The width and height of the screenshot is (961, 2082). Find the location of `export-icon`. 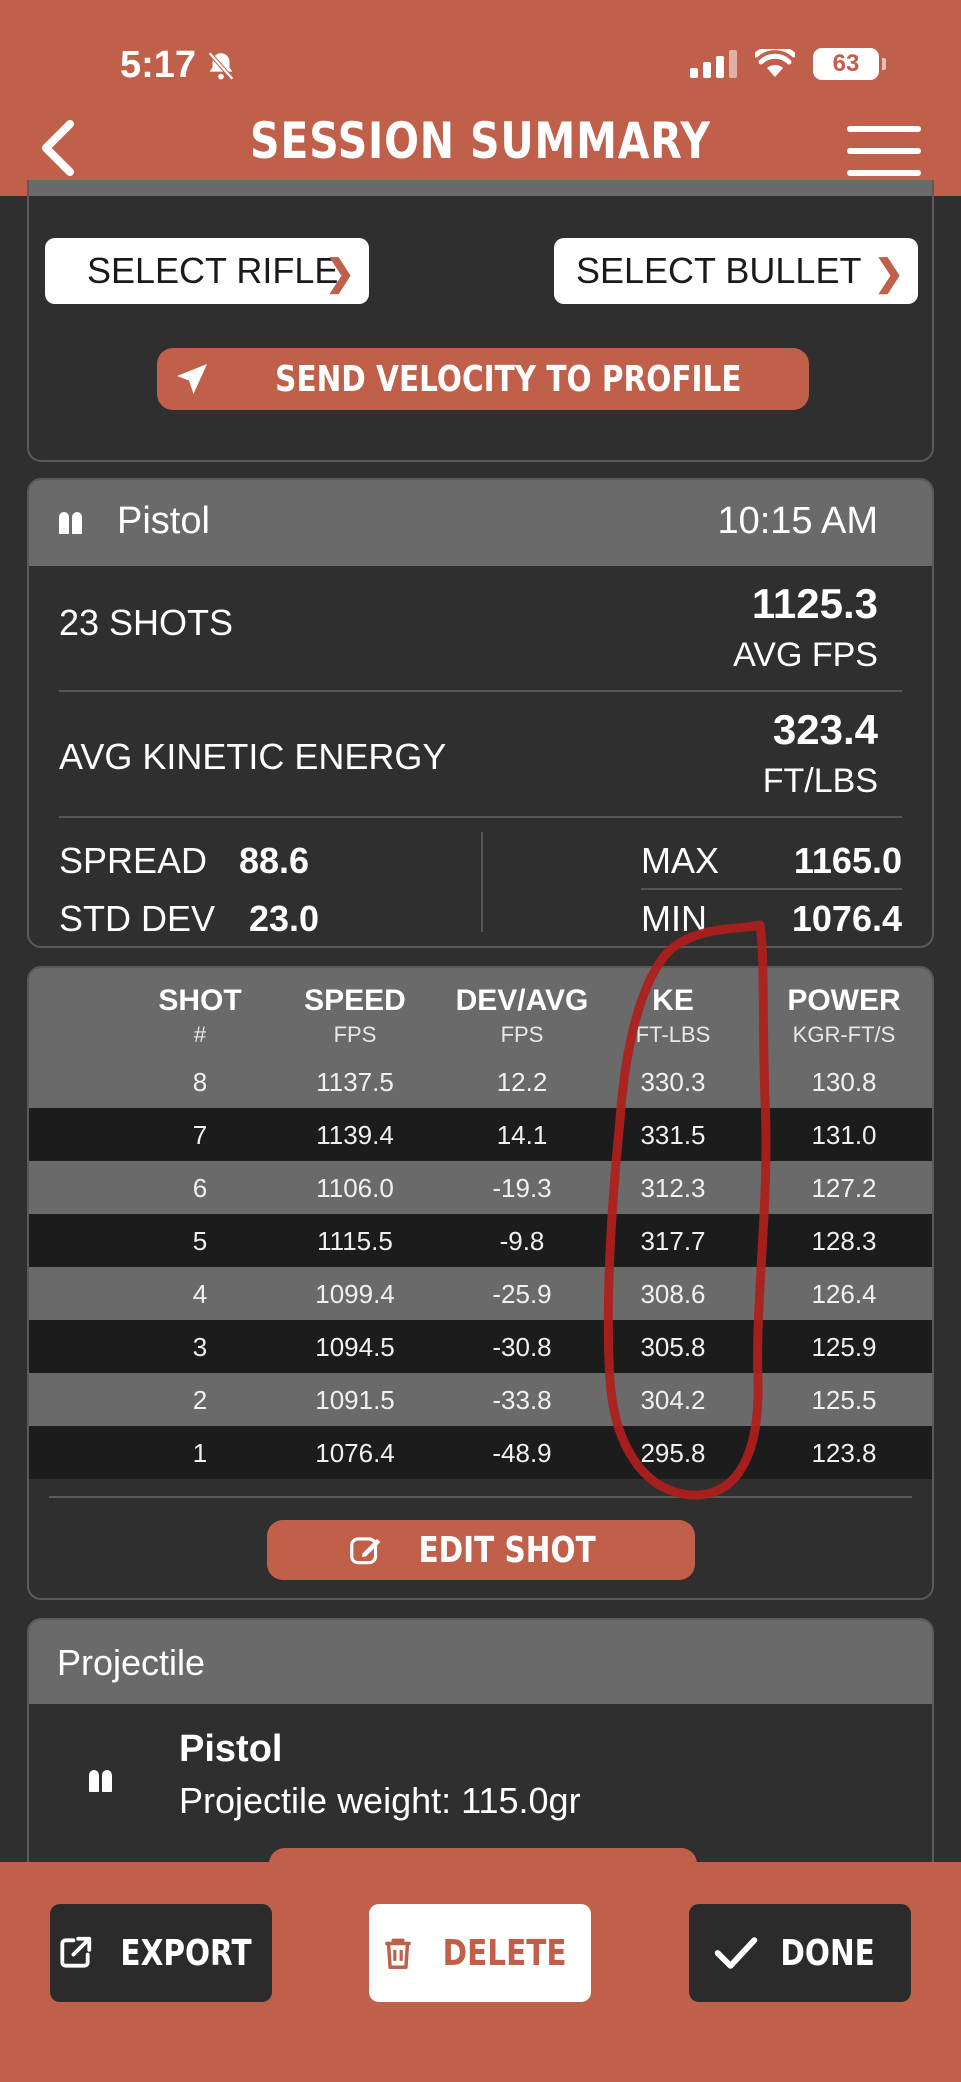

export-icon is located at coordinates (76, 1952).